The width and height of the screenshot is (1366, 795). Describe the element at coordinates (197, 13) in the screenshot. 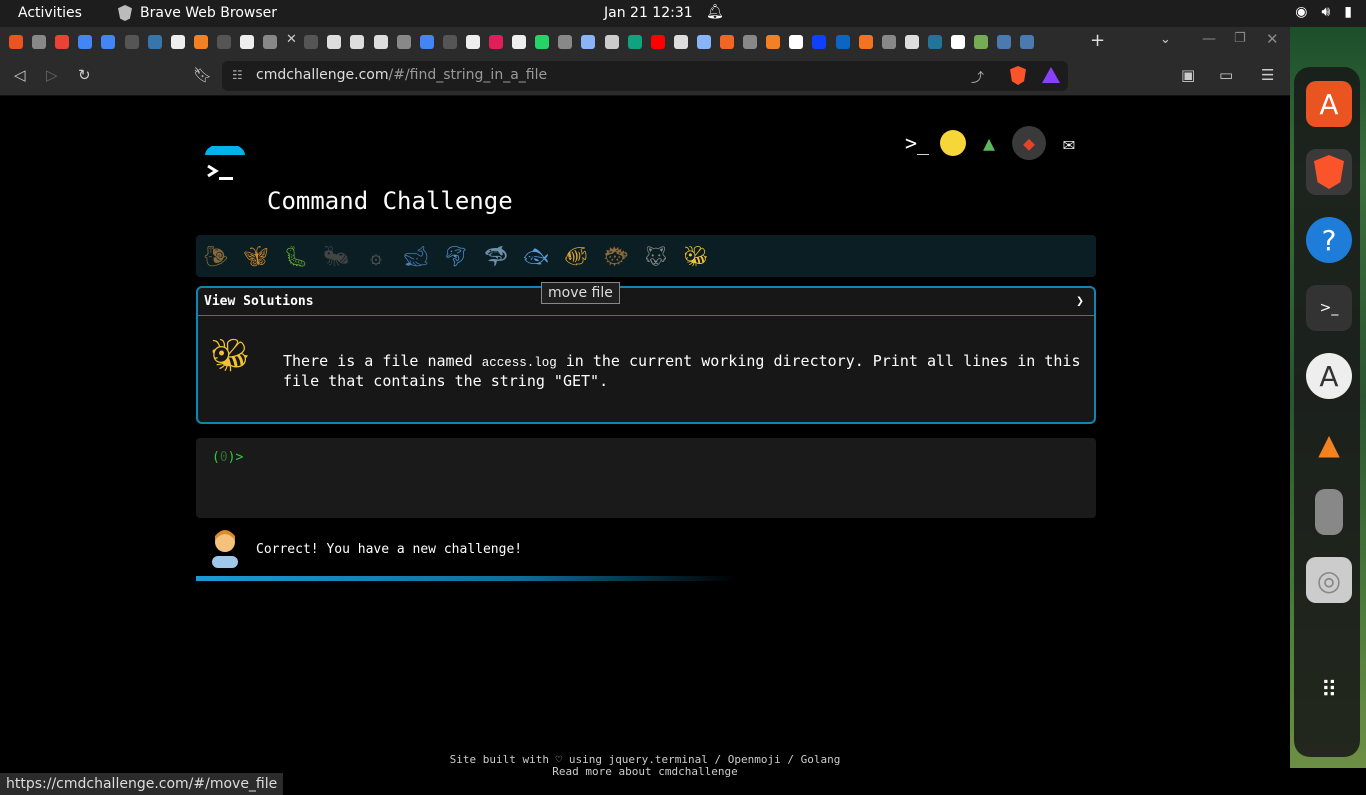

I see `app-menu: Brave Web Browser` at that location.